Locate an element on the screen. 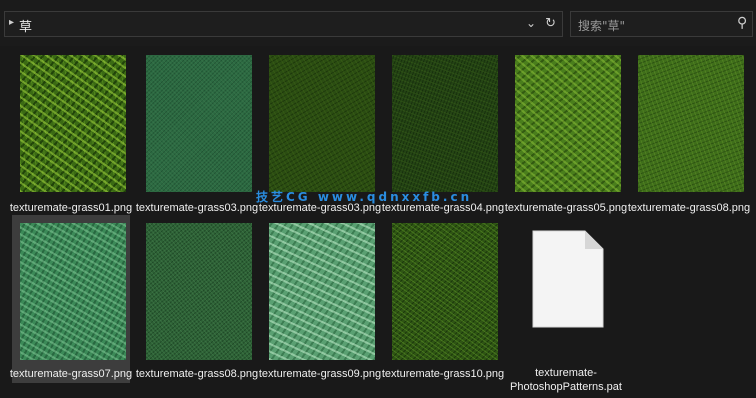  refresh-icon: ↻ is located at coordinates (550, 23).